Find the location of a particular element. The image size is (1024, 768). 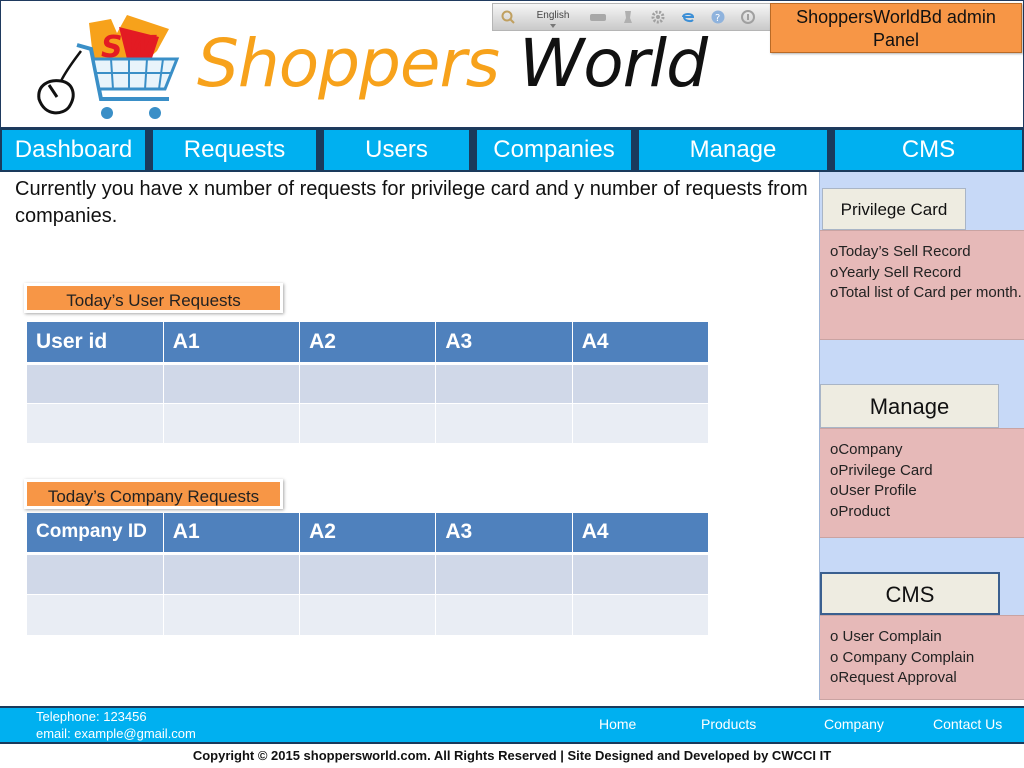

search-icon is located at coordinates (508, 17).